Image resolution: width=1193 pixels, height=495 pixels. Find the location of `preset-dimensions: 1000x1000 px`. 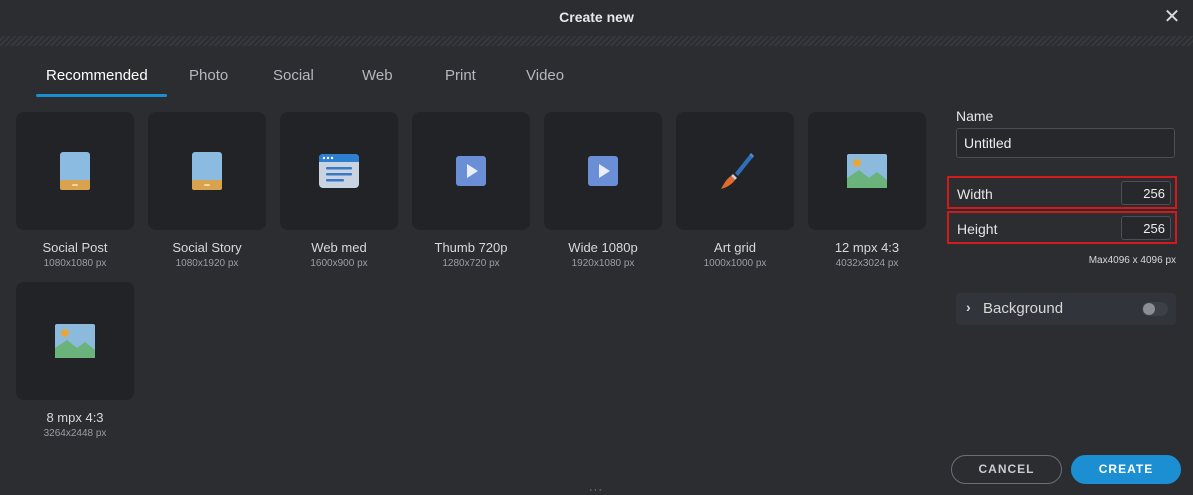

preset-dimensions: 1000x1000 px is located at coordinates (735, 263).